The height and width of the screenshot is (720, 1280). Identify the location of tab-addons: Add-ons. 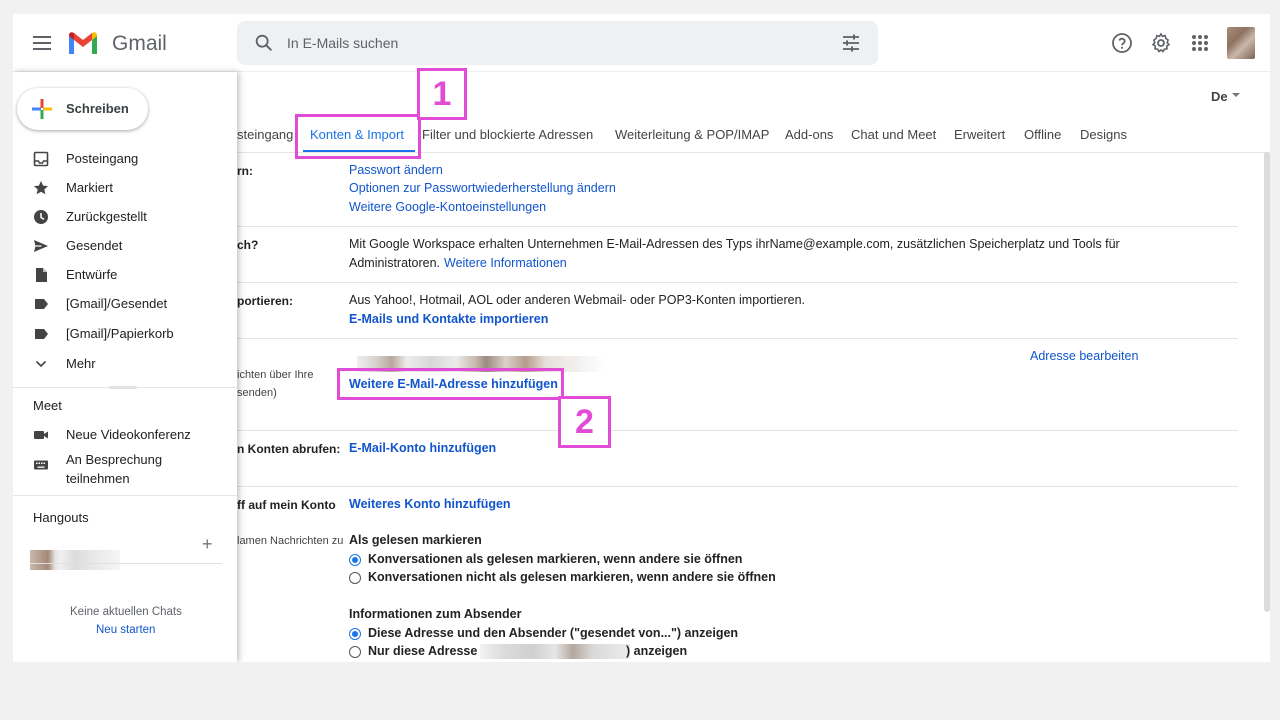
(809, 134).